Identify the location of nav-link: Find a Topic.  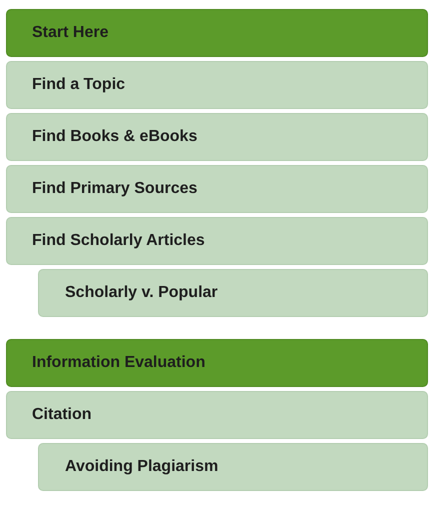
(217, 85).